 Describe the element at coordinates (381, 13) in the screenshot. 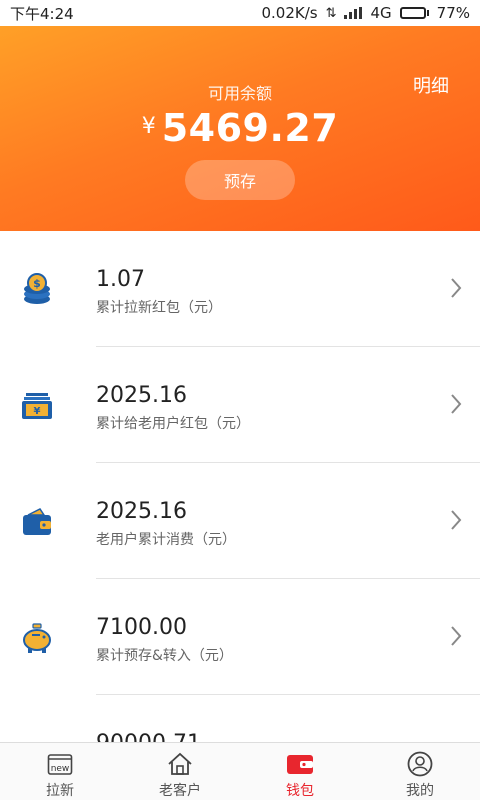

I see `network-type: 4G` at that location.